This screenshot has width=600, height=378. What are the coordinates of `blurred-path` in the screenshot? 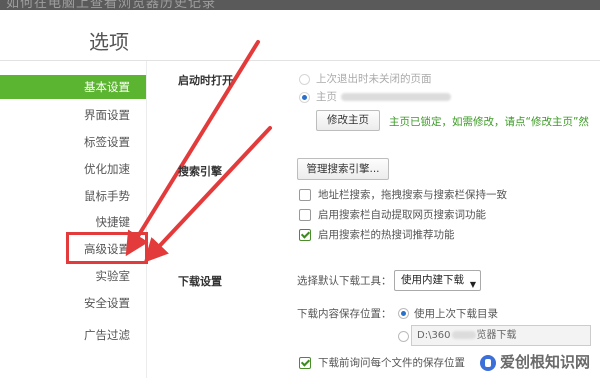 It's located at (463, 335).